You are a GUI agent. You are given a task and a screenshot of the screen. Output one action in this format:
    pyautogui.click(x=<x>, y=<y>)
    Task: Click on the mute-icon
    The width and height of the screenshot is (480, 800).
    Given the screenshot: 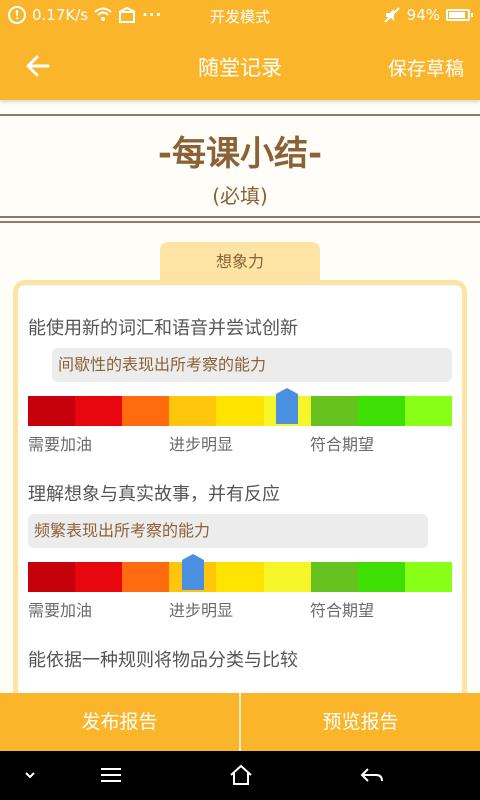 What is the action you would take?
    pyautogui.click(x=391, y=15)
    